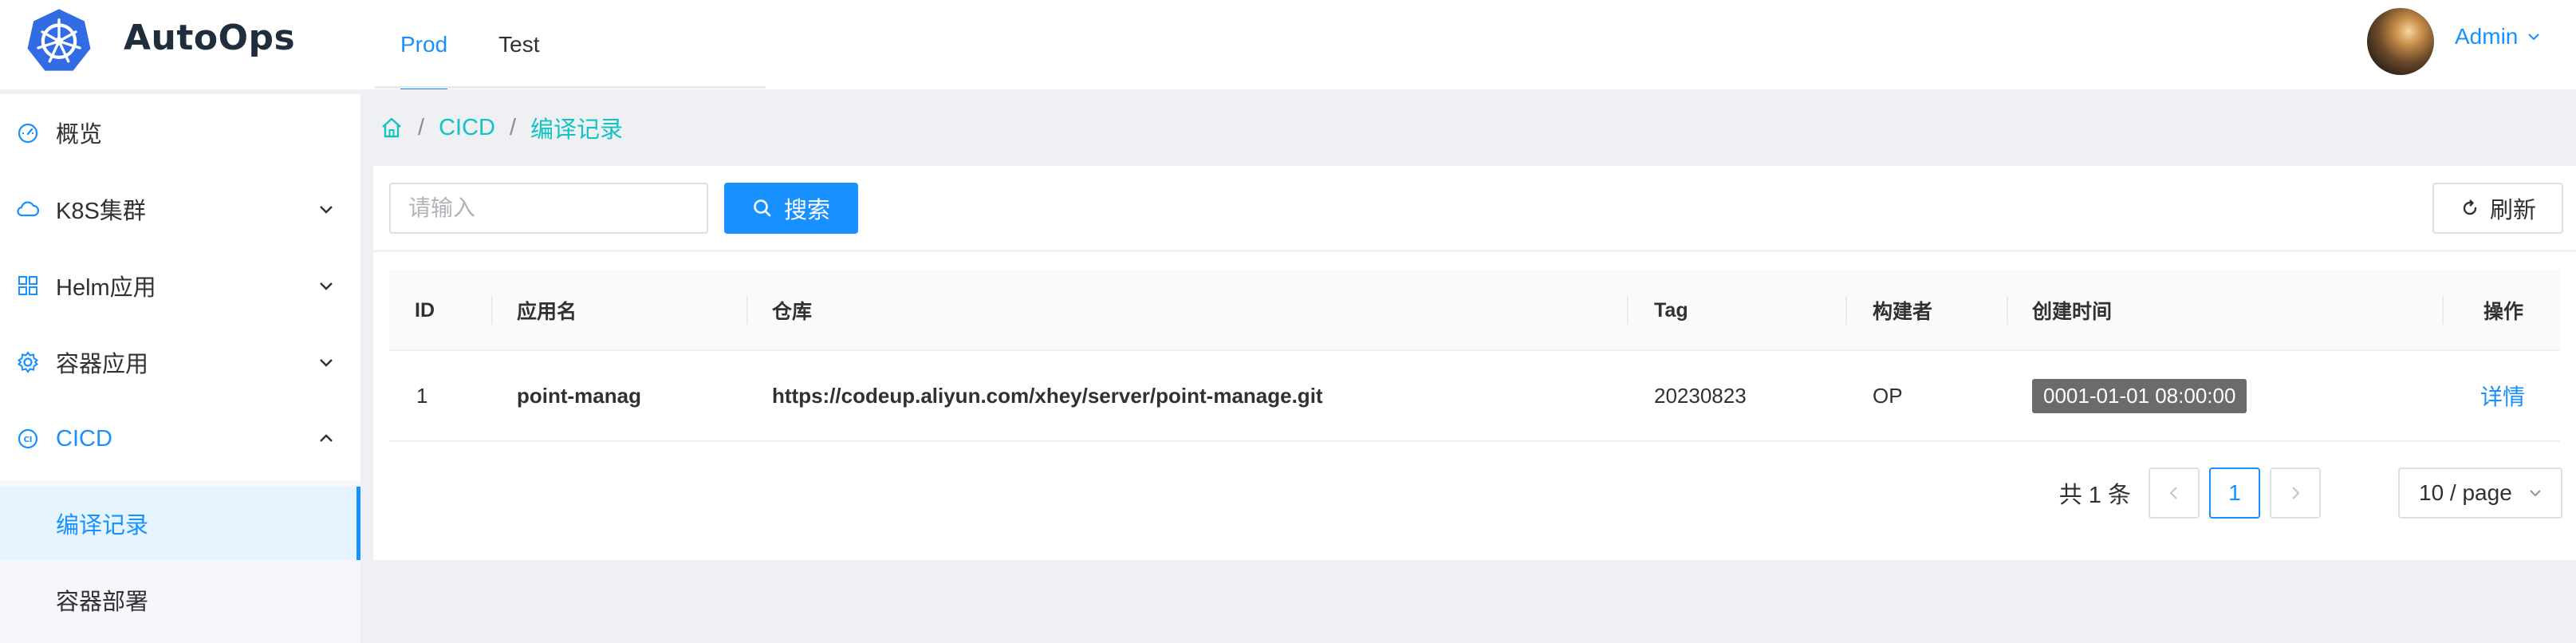 The image size is (2576, 643). Describe the element at coordinates (102, 525) in the screenshot. I see `sidebar-subitem-label: 编译记录` at that location.